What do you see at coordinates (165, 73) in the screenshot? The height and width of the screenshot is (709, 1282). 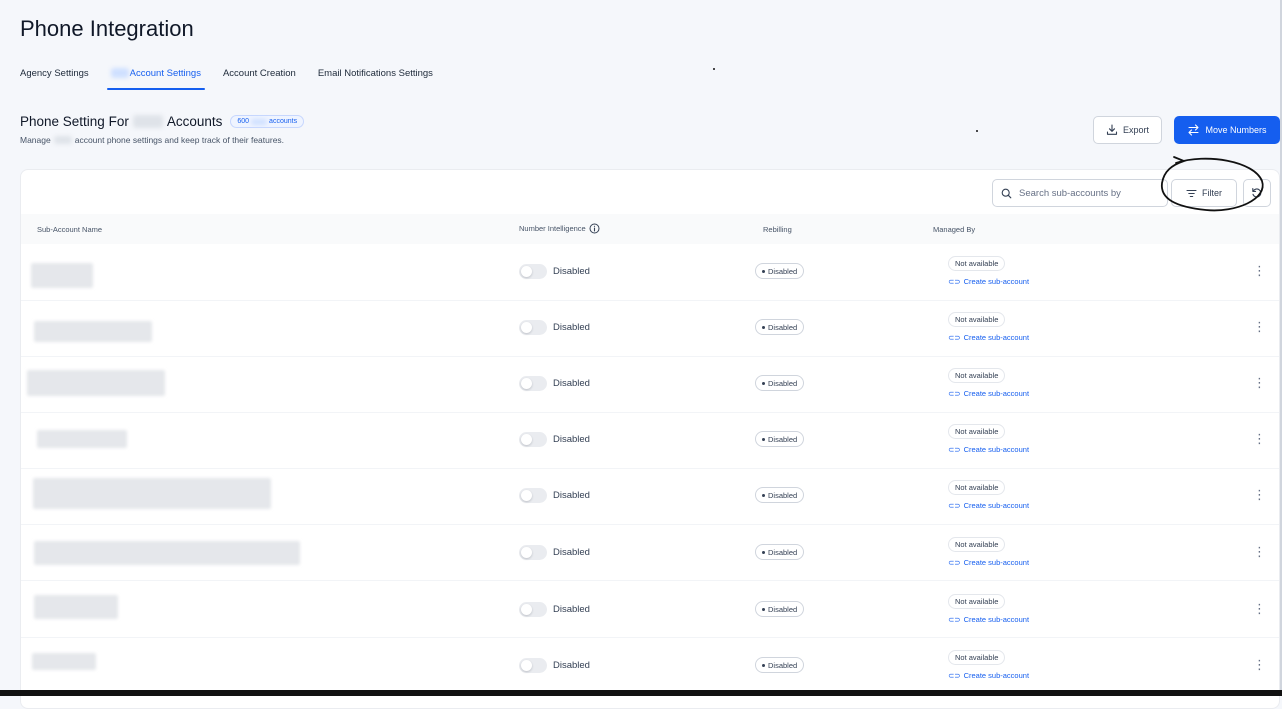 I see `tab-label: Account Settings` at bounding box center [165, 73].